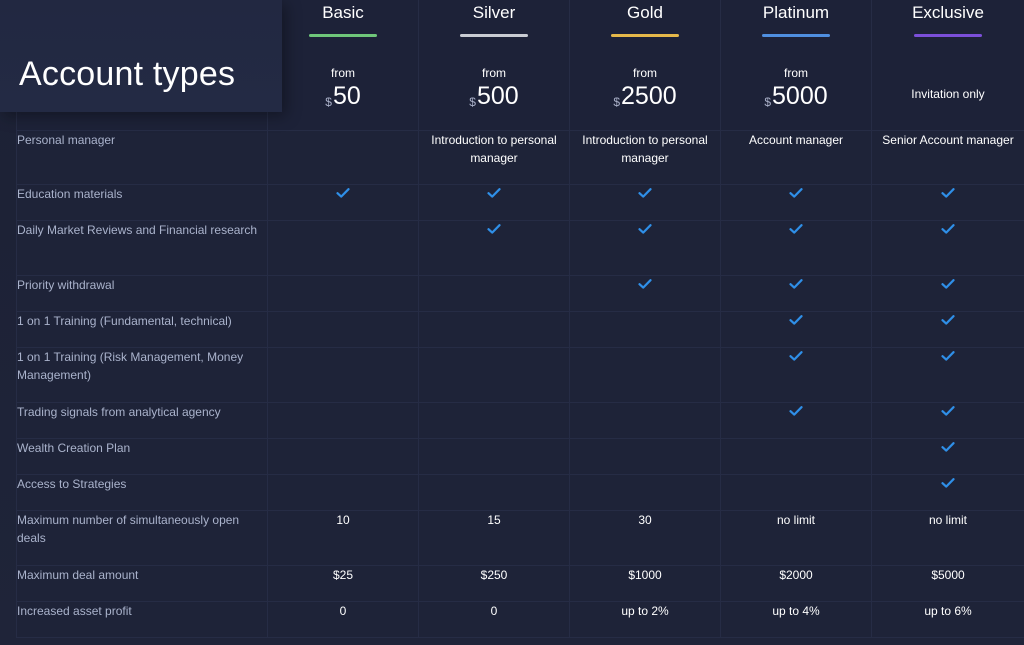 The height and width of the screenshot is (645, 1024). I want to click on feature-label: Education materials, so click(142, 202).